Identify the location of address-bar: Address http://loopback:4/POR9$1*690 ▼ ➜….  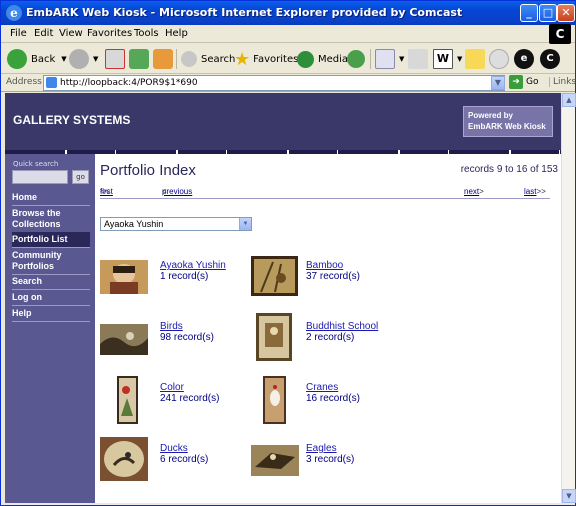
(288, 83).